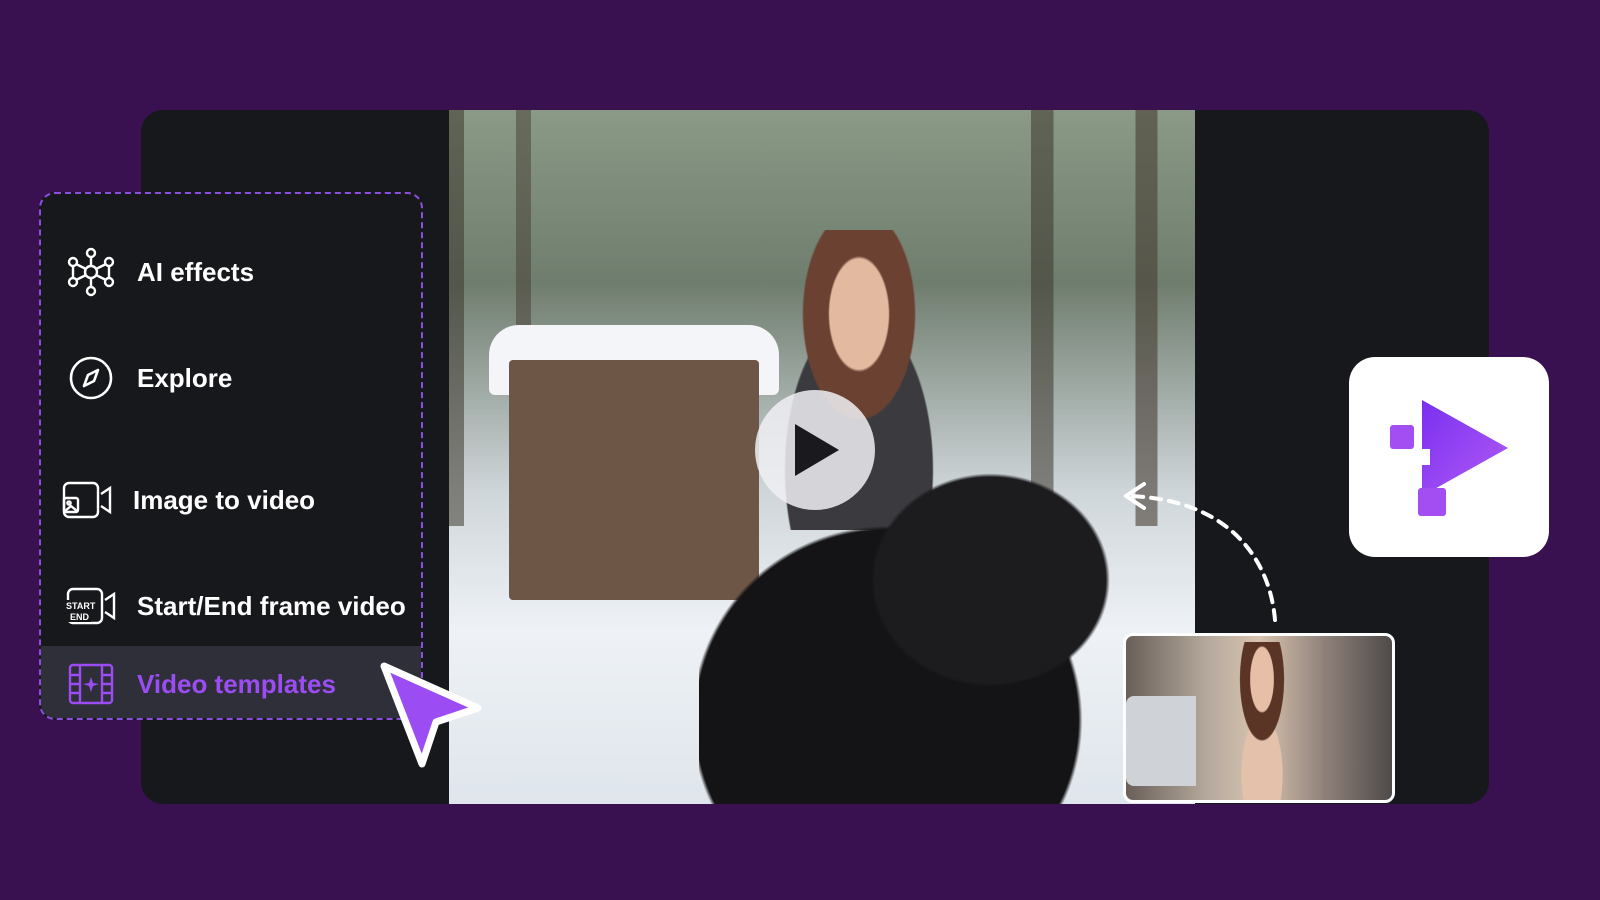 The width and height of the screenshot is (1600, 900). Describe the element at coordinates (91, 684) in the screenshot. I see `film-sparkle-icon` at that location.